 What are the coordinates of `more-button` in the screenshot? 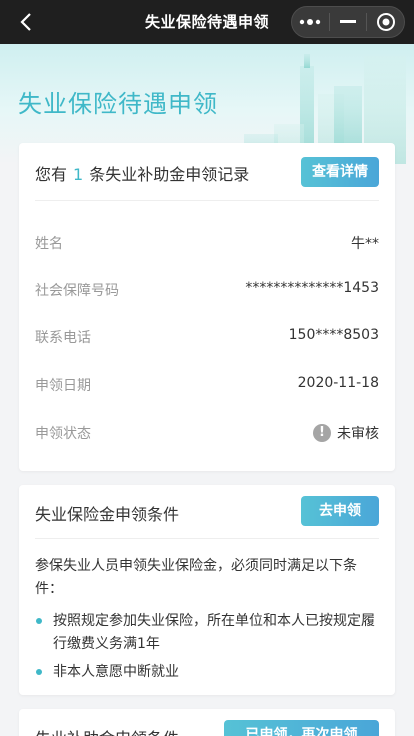 It's located at (310, 22).